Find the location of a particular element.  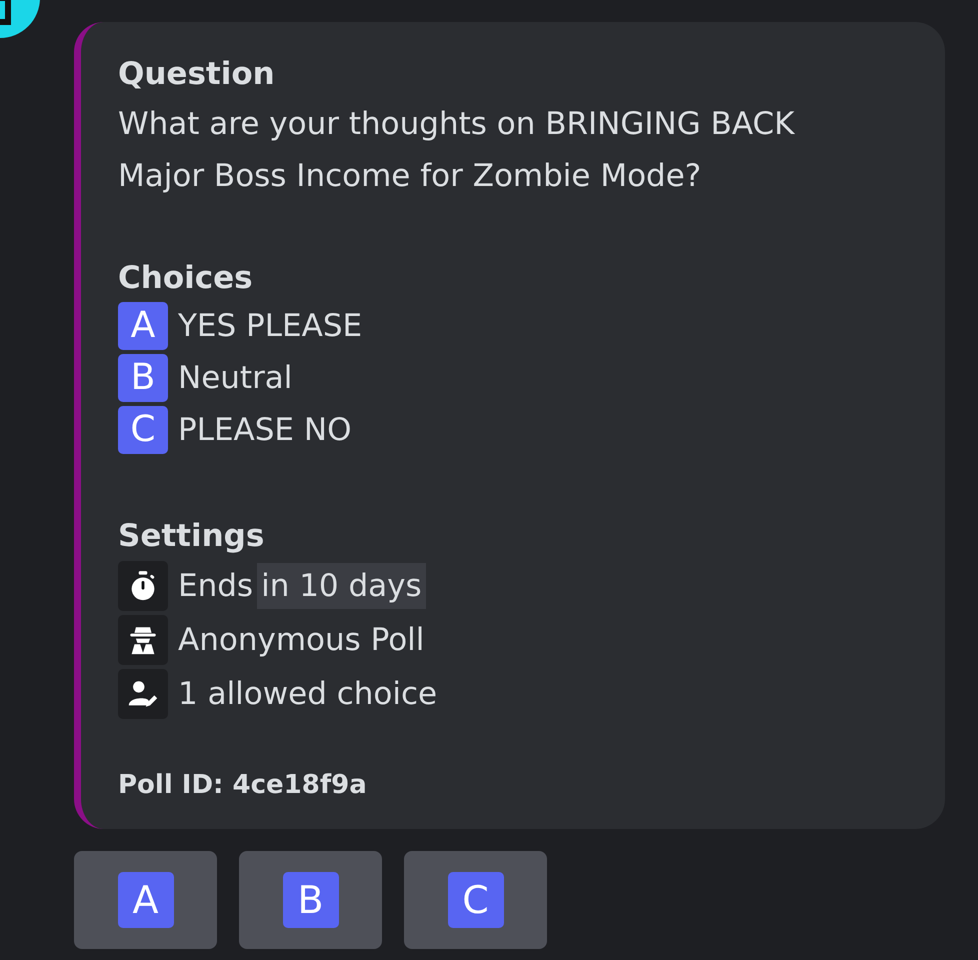

section-heading: Settings is located at coordinates (192, 536).